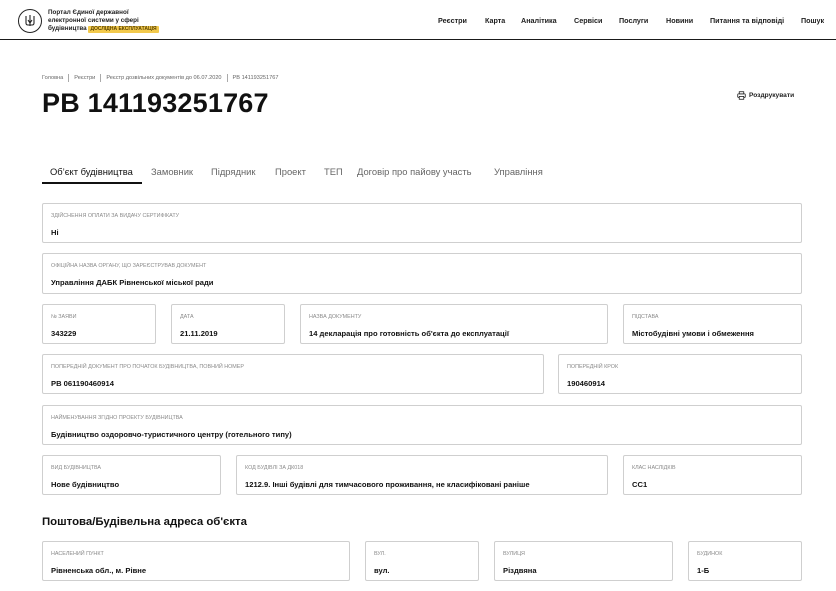 Image resolution: width=836 pixels, height=591 pixels. What do you see at coordinates (382, 570) in the screenshot?
I see `field-value: вул.` at bounding box center [382, 570].